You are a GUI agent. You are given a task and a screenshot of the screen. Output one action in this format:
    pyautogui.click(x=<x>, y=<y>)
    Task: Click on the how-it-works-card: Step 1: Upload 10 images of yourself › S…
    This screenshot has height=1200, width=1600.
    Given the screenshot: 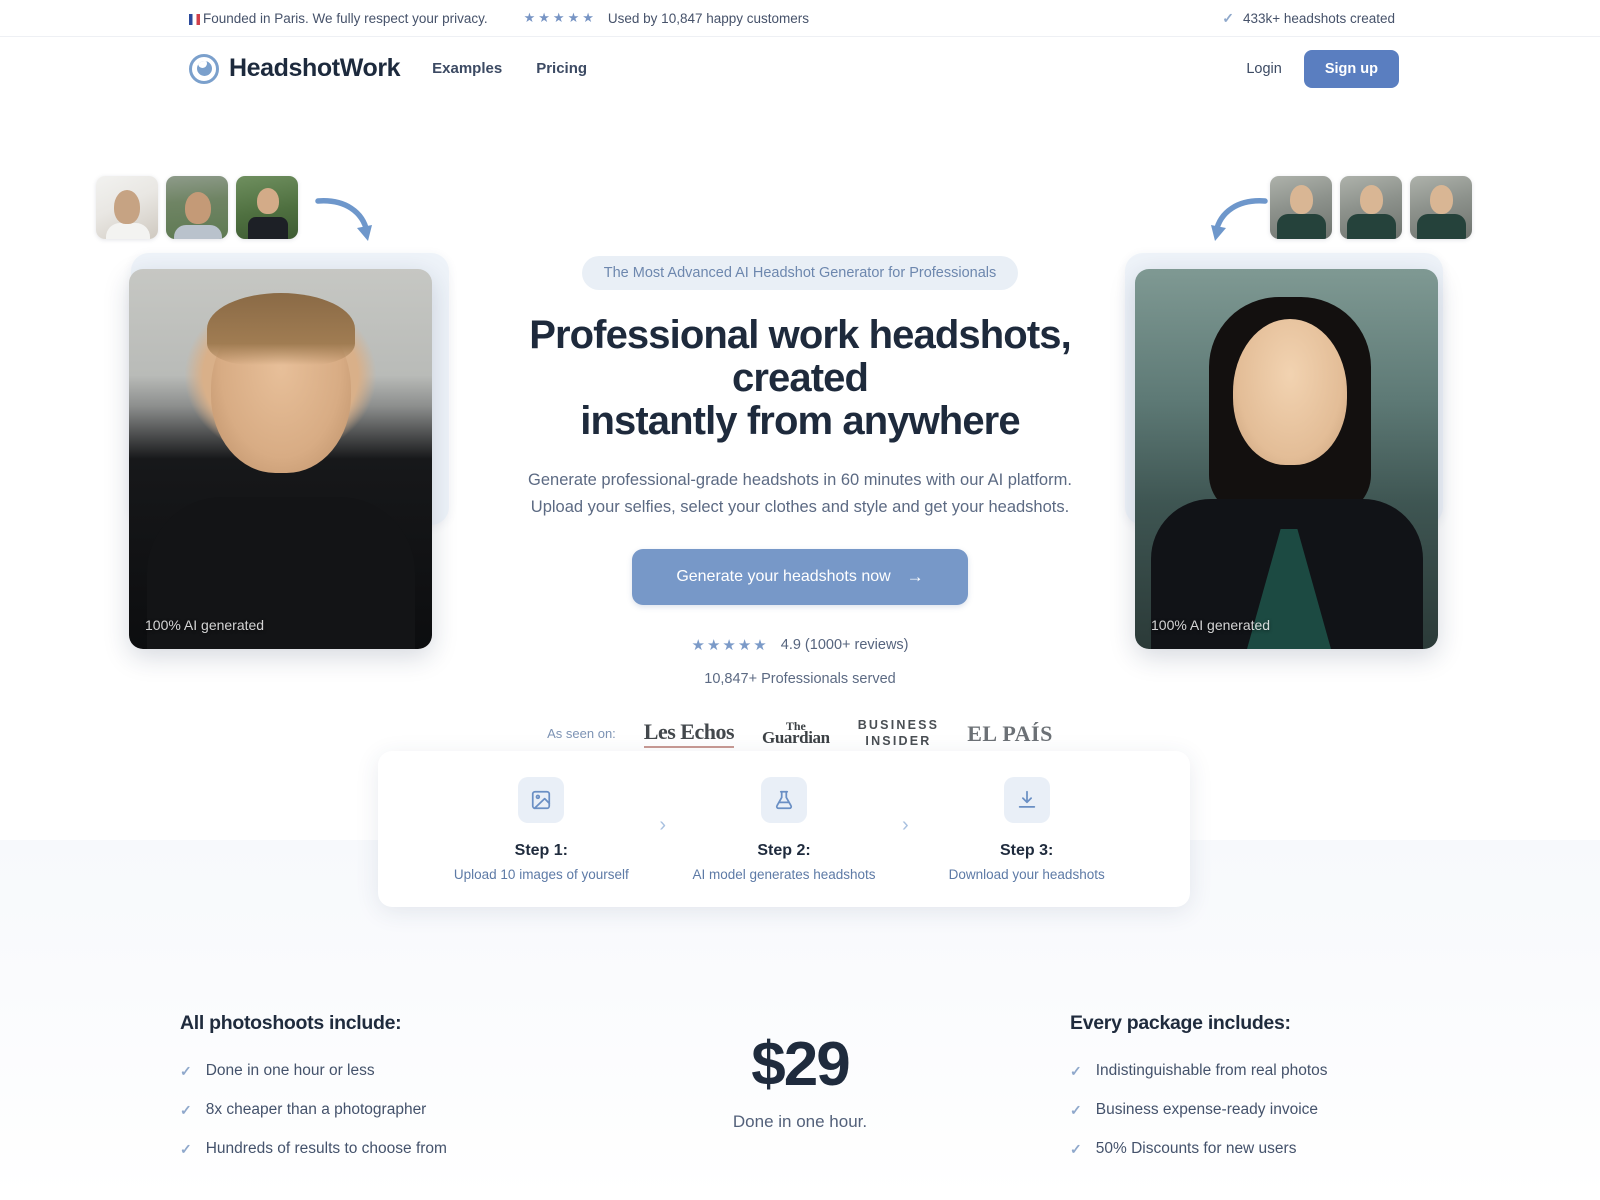 What is the action you would take?
    pyautogui.click(x=784, y=829)
    